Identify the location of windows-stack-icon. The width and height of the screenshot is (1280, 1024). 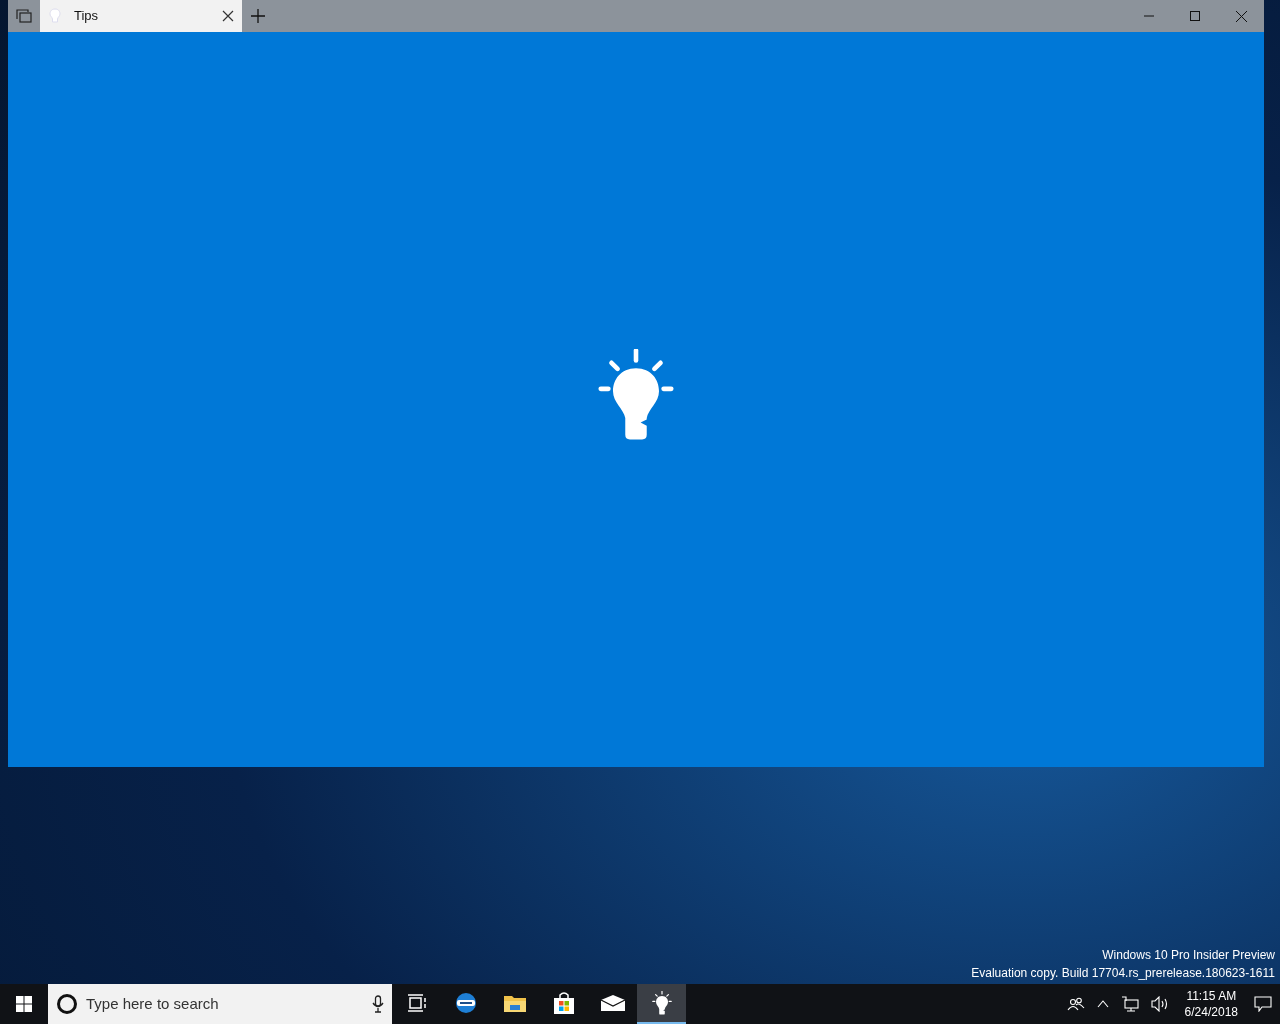
(24, 16).